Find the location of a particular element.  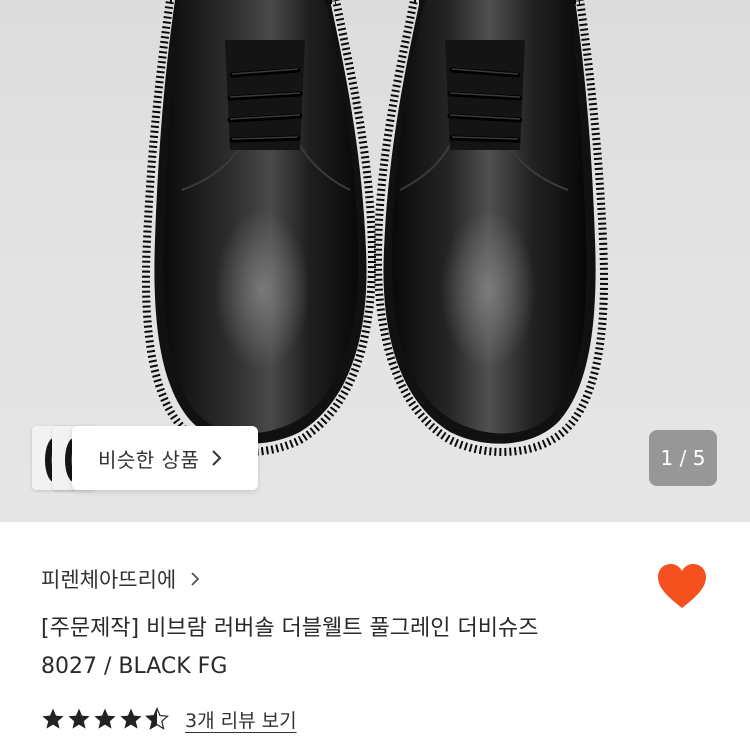

similar-products-chip: 비슷한 상품 is located at coordinates (165, 458).